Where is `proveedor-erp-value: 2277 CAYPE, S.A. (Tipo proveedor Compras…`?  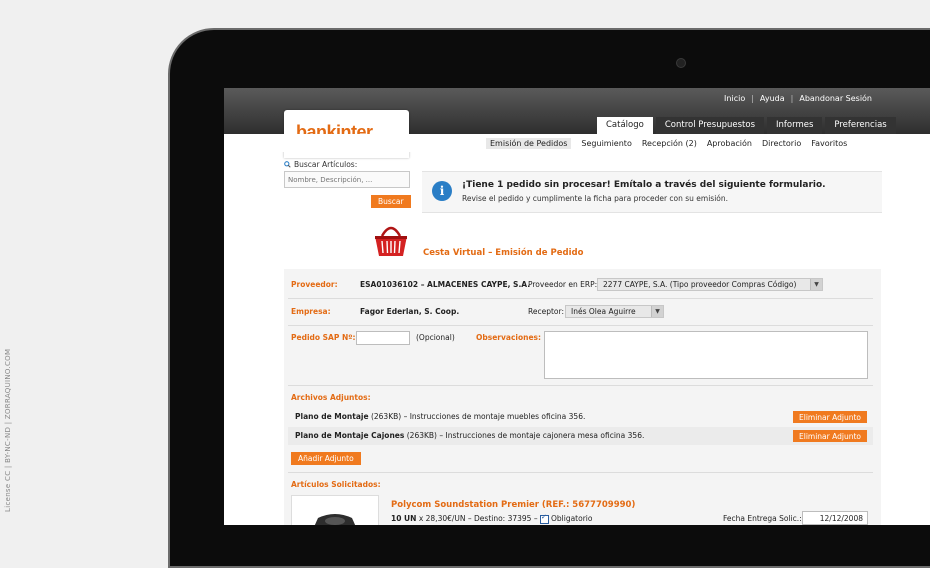
proveedor-erp-value: 2277 CAYPE, S.A. (Tipo proveedor Compras… is located at coordinates (700, 284).